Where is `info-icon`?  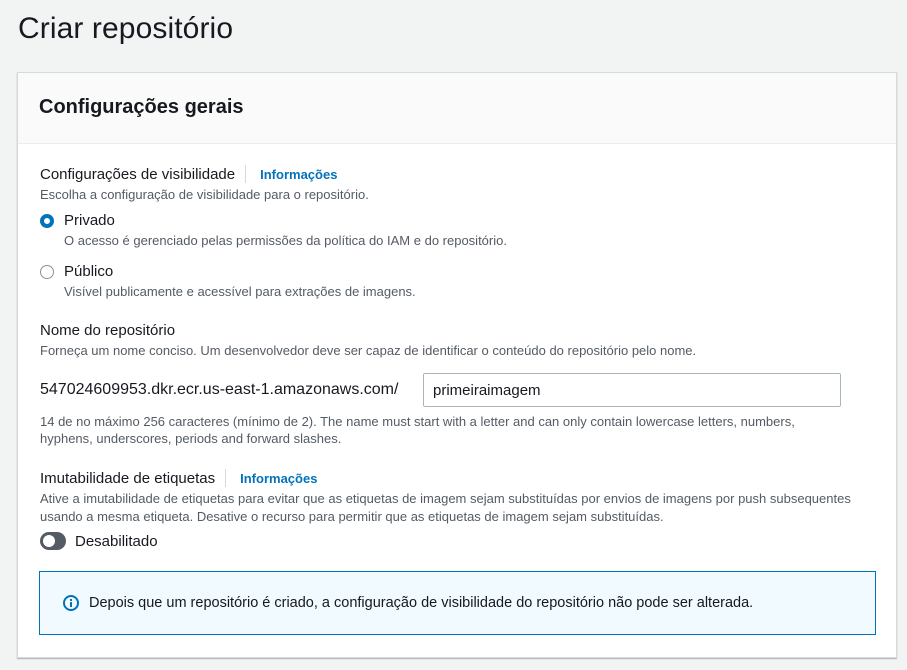 info-icon is located at coordinates (71, 603).